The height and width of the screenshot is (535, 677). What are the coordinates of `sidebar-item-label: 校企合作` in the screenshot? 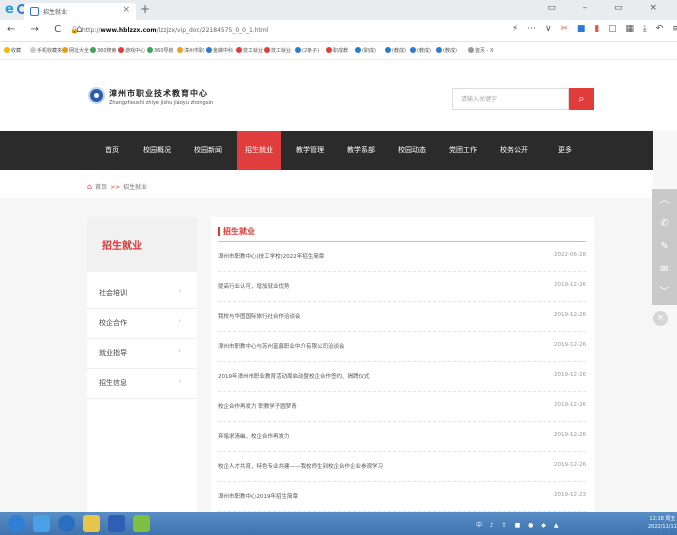 It's located at (113, 323).